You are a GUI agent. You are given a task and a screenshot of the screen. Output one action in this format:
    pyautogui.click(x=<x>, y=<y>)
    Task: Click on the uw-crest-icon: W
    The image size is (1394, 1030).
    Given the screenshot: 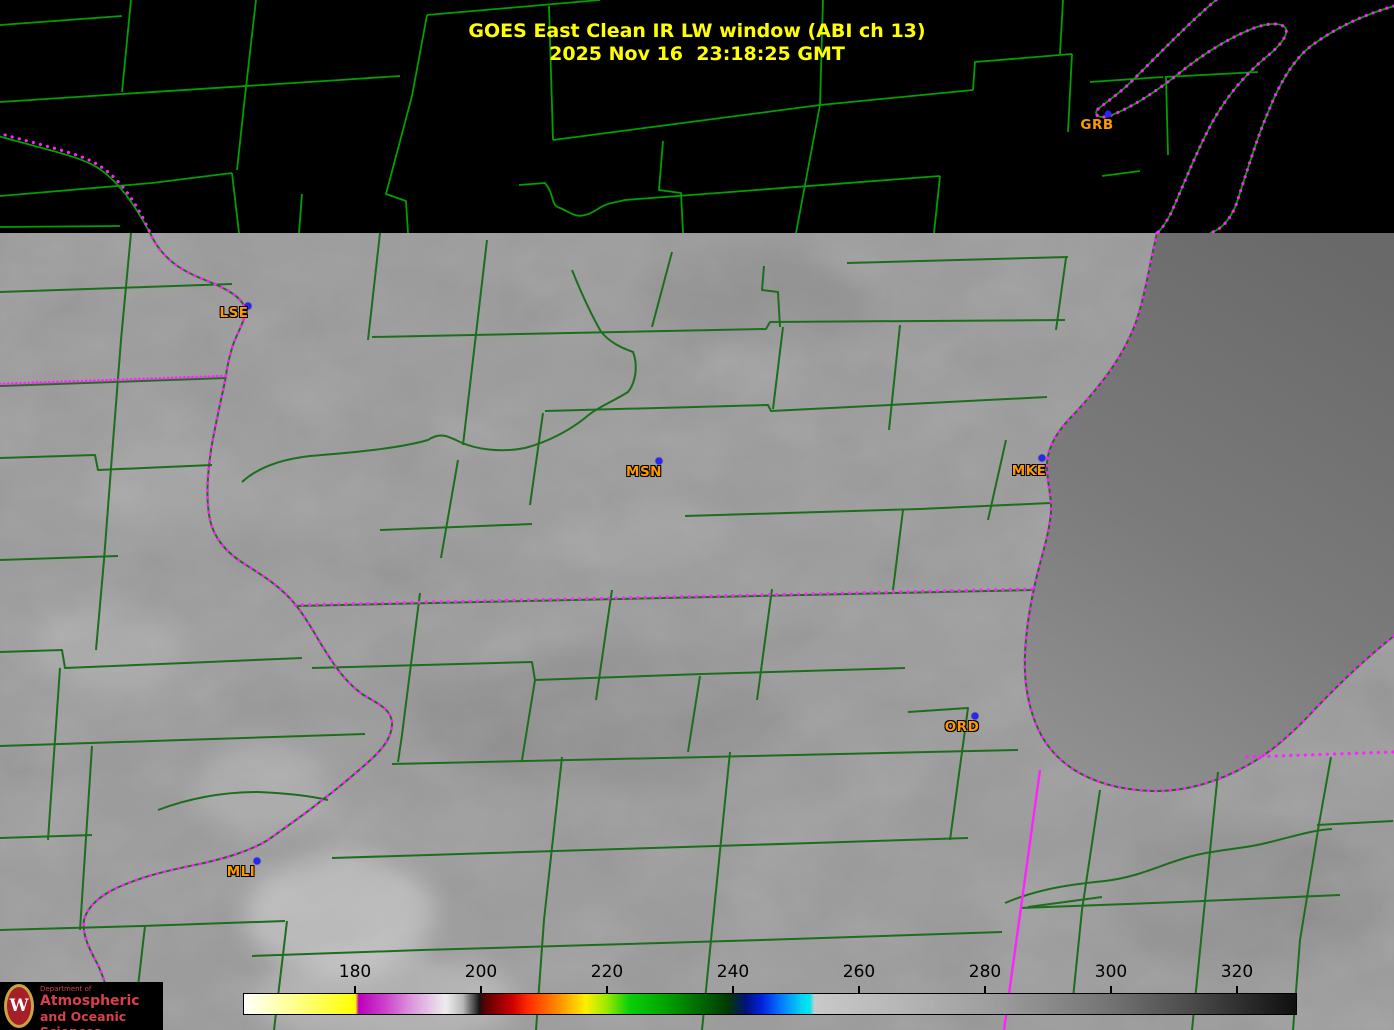 What is the action you would take?
    pyautogui.click(x=19, y=1006)
    